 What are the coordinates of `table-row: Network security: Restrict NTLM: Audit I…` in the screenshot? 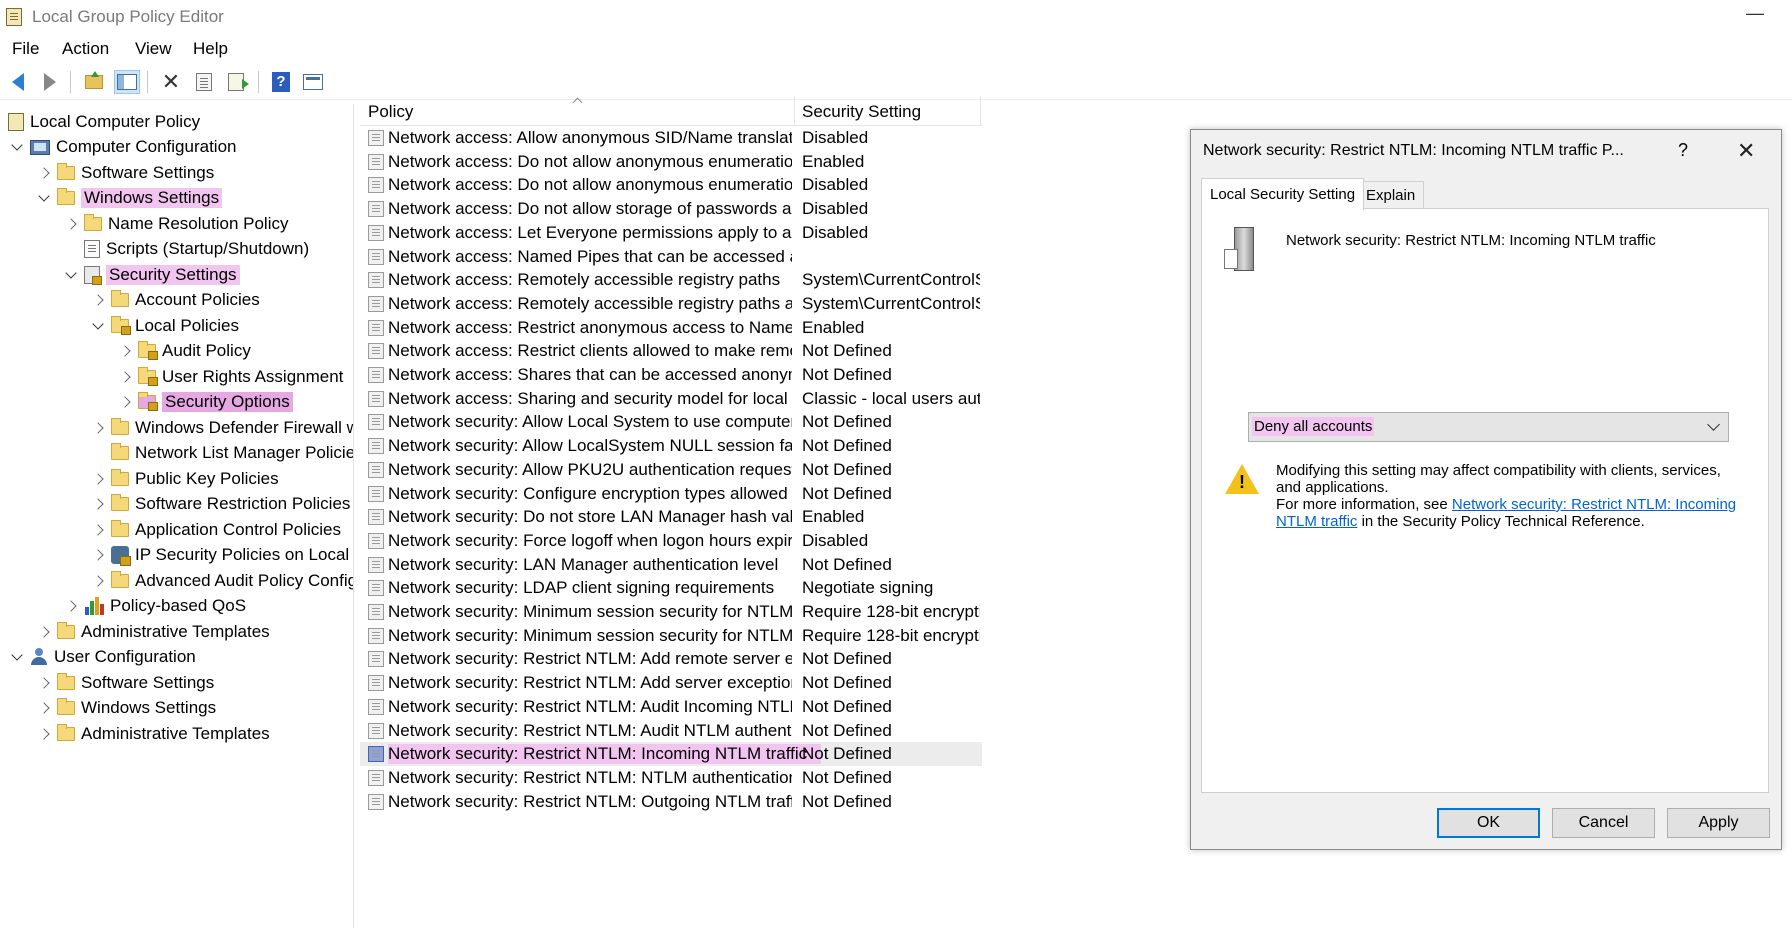 It's located at (671, 707).